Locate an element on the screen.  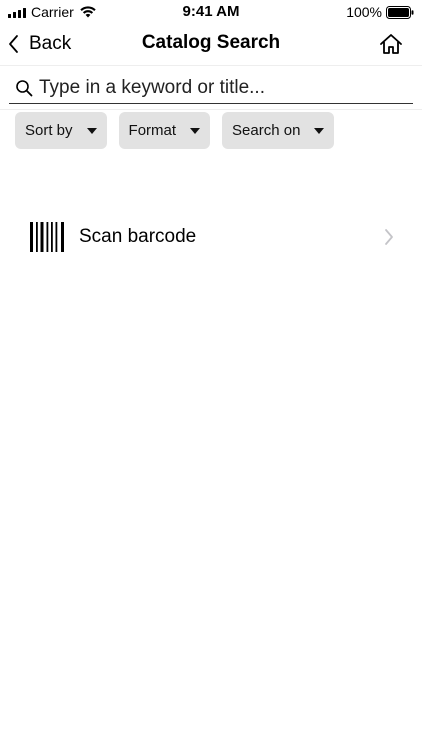
status-right: 100% is located at coordinates (380, 12).